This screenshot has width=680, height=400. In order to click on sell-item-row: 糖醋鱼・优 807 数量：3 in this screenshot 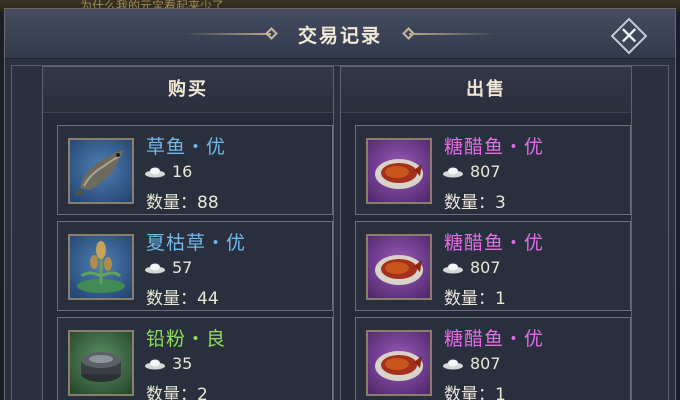, I will do `click(493, 170)`.